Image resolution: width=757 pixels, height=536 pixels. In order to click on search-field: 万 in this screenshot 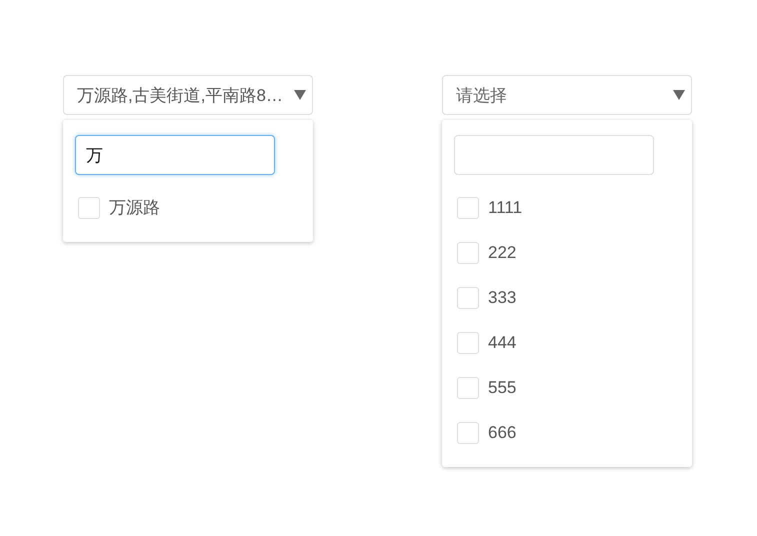, I will do `click(175, 155)`.